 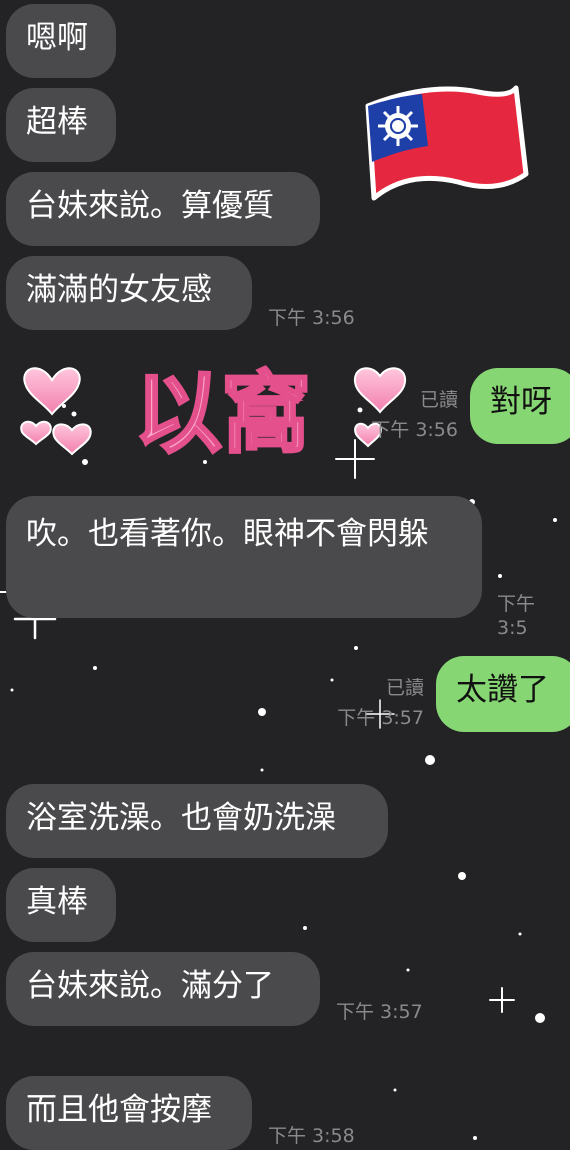 What do you see at coordinates (163, 209) in the screenshot?
I see `incoming-message-bubble: 台妹來說。算優質` at bounding box center [163, 209].